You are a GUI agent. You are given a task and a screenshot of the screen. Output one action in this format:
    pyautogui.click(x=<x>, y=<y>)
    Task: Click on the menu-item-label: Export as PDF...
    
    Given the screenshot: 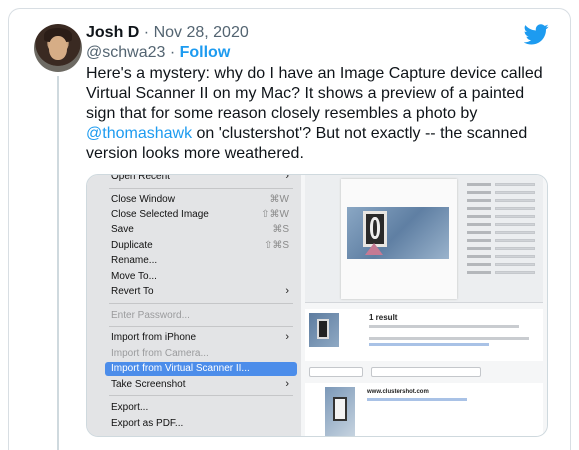 What is the action you would take?
    pyautogui.click(x=147, y=423)
    